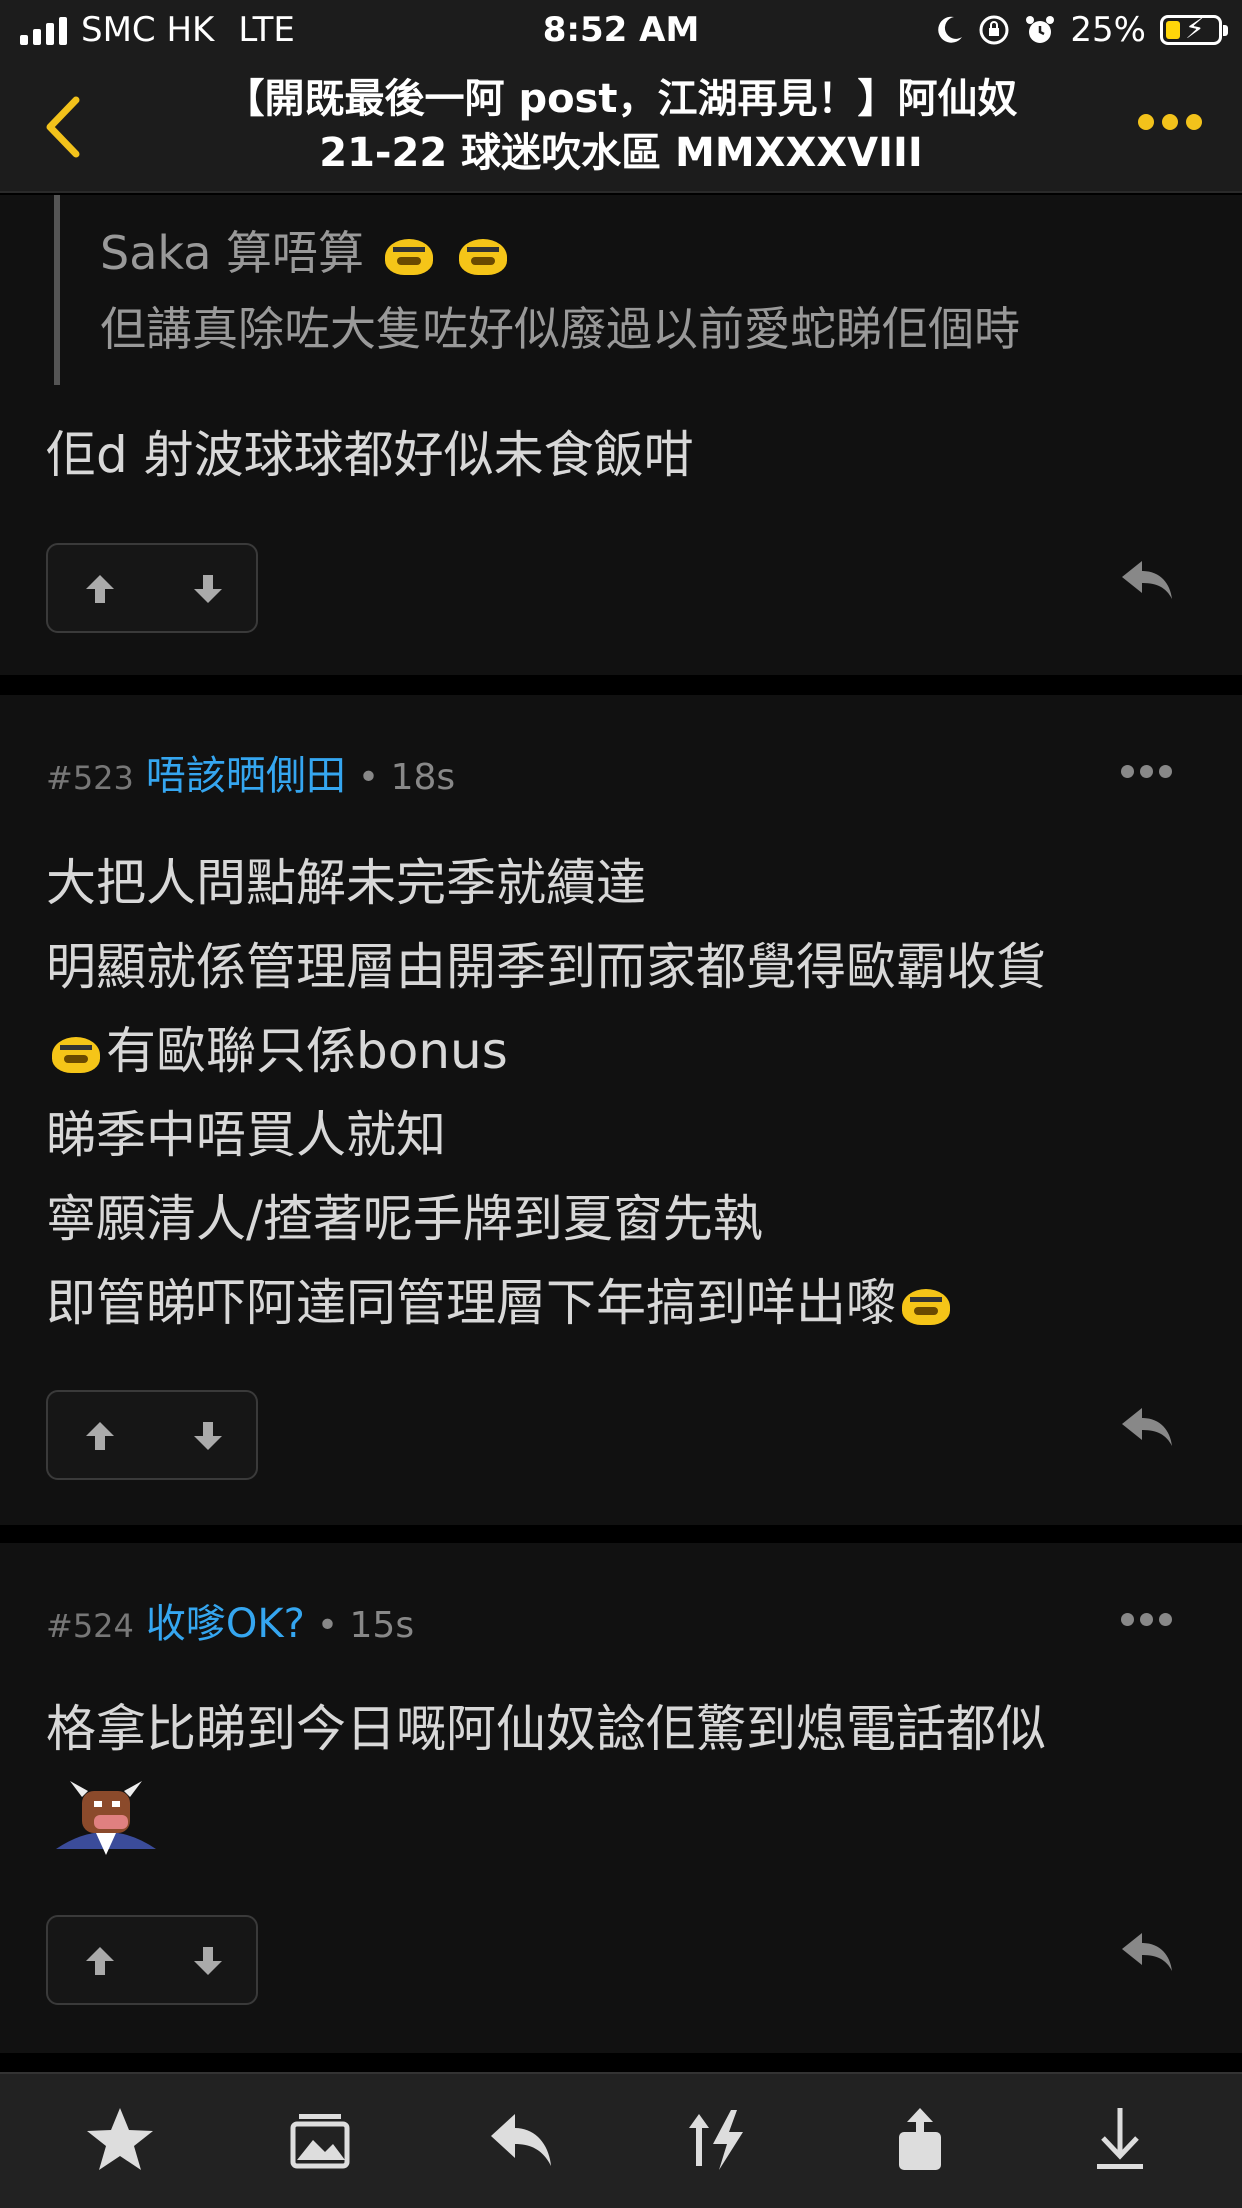  What do you see at coordinates (120, 2139) in the screenshot?
I see `star-icon` at bounding box center [120, 2139].